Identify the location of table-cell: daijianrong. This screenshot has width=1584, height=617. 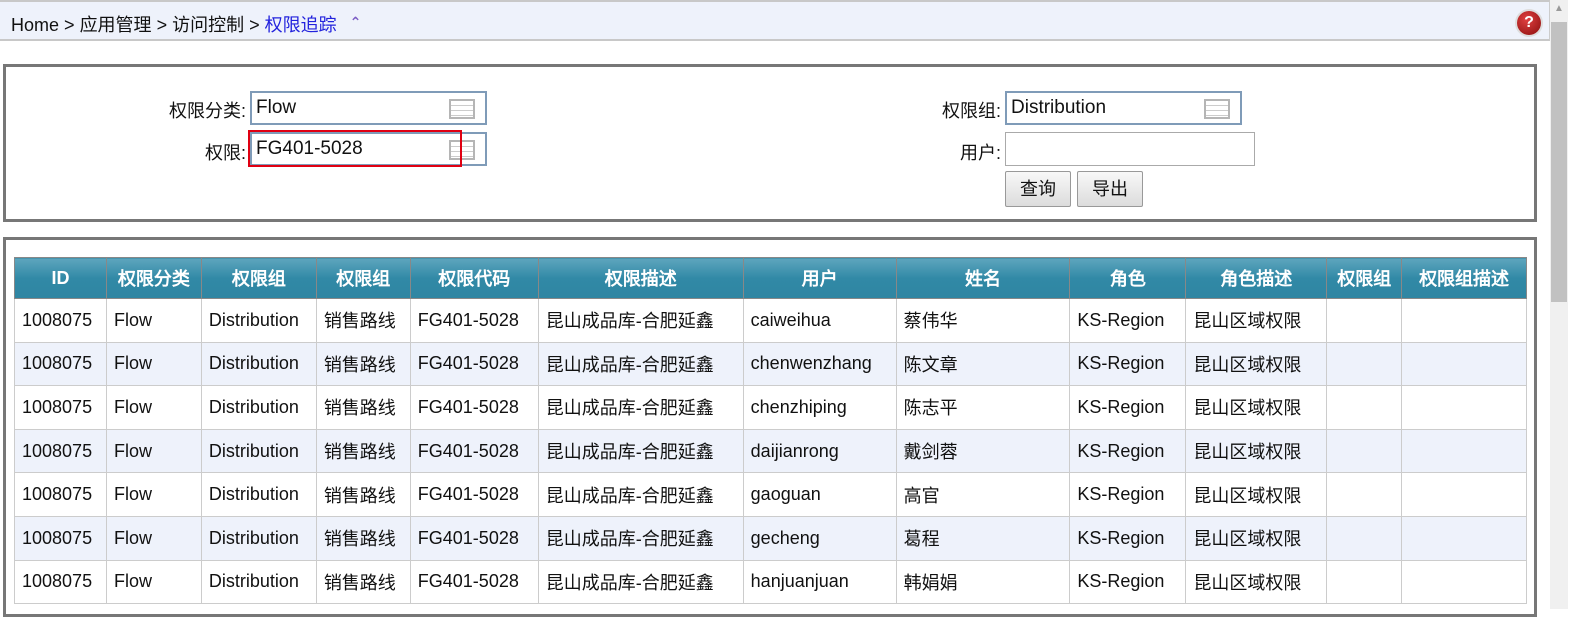
(819, 451).